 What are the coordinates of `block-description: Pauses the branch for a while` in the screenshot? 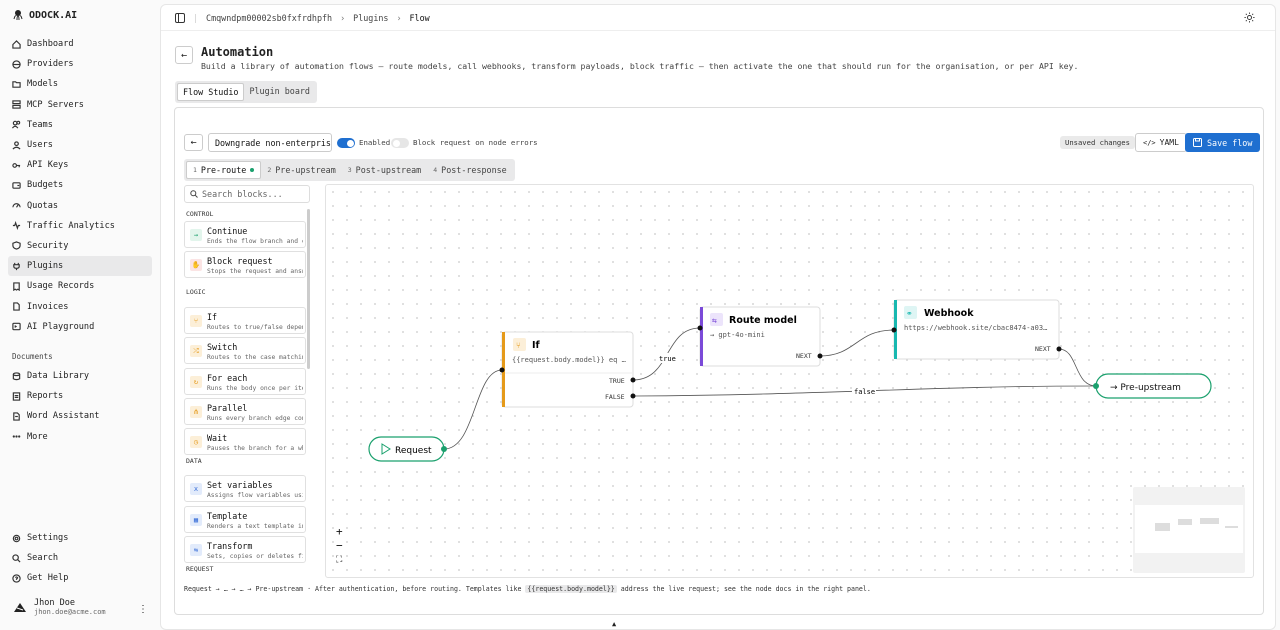 It's located at (255, 448).